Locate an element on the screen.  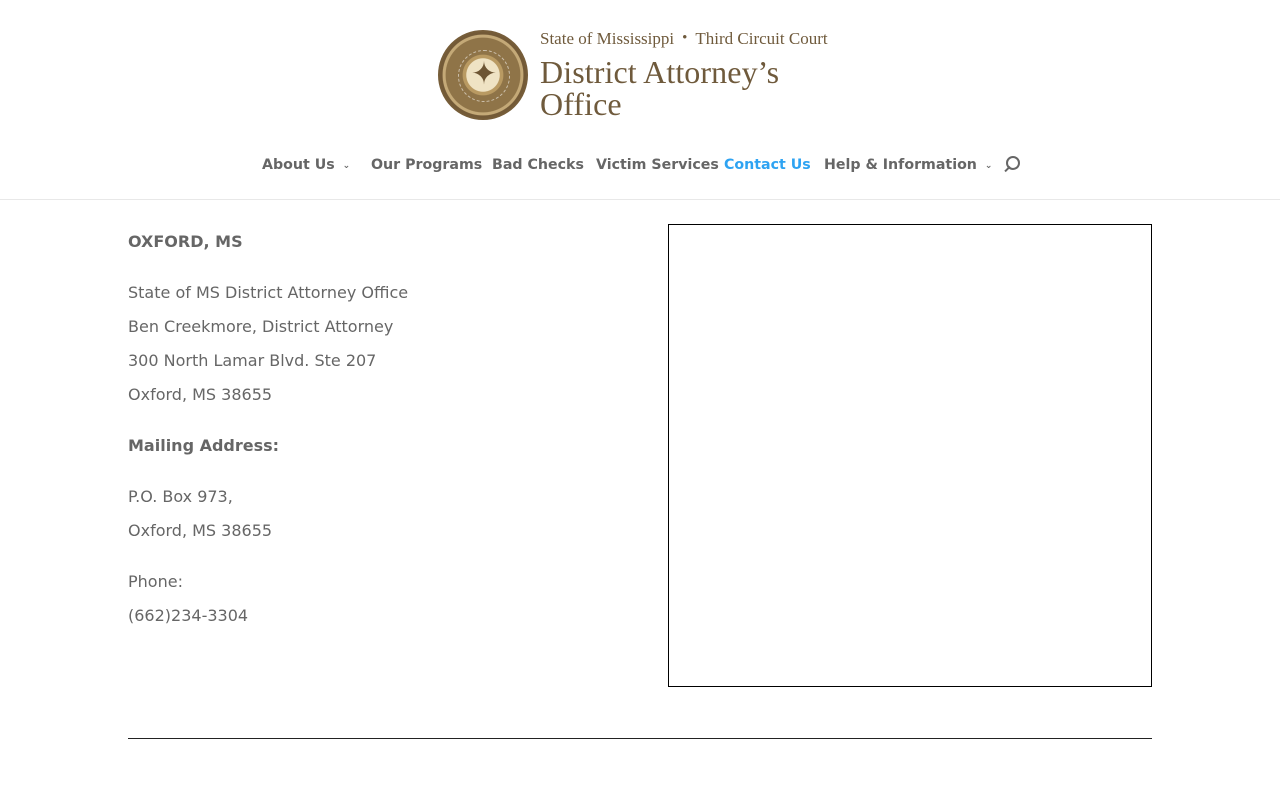
nav-our-programs: Our Programs is located at coordinates (431, 165).